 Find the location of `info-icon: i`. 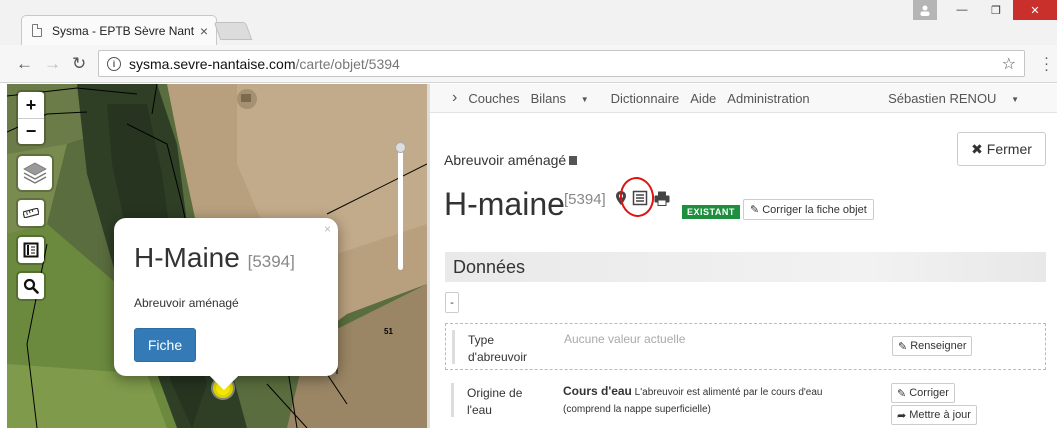

info-icon: i is located at coordinates (114, 63).